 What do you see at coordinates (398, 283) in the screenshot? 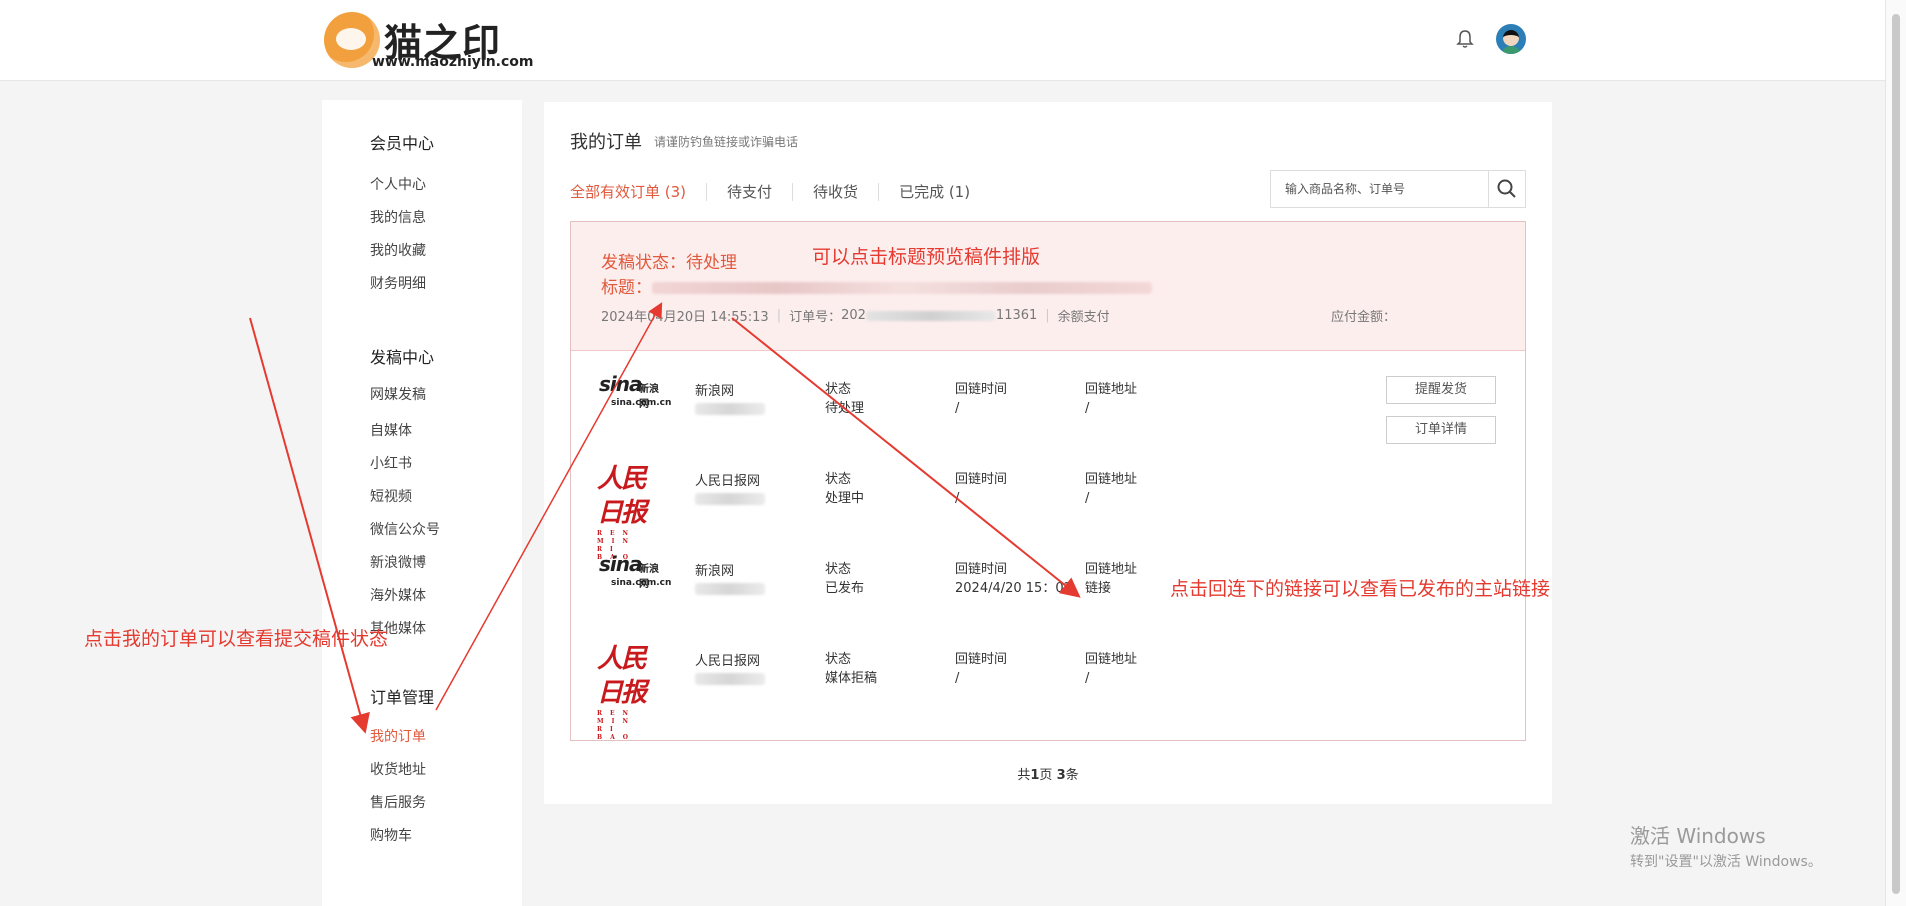
I see `sidebar-item-finance: 财务明细` at bounding box center [398, 283].